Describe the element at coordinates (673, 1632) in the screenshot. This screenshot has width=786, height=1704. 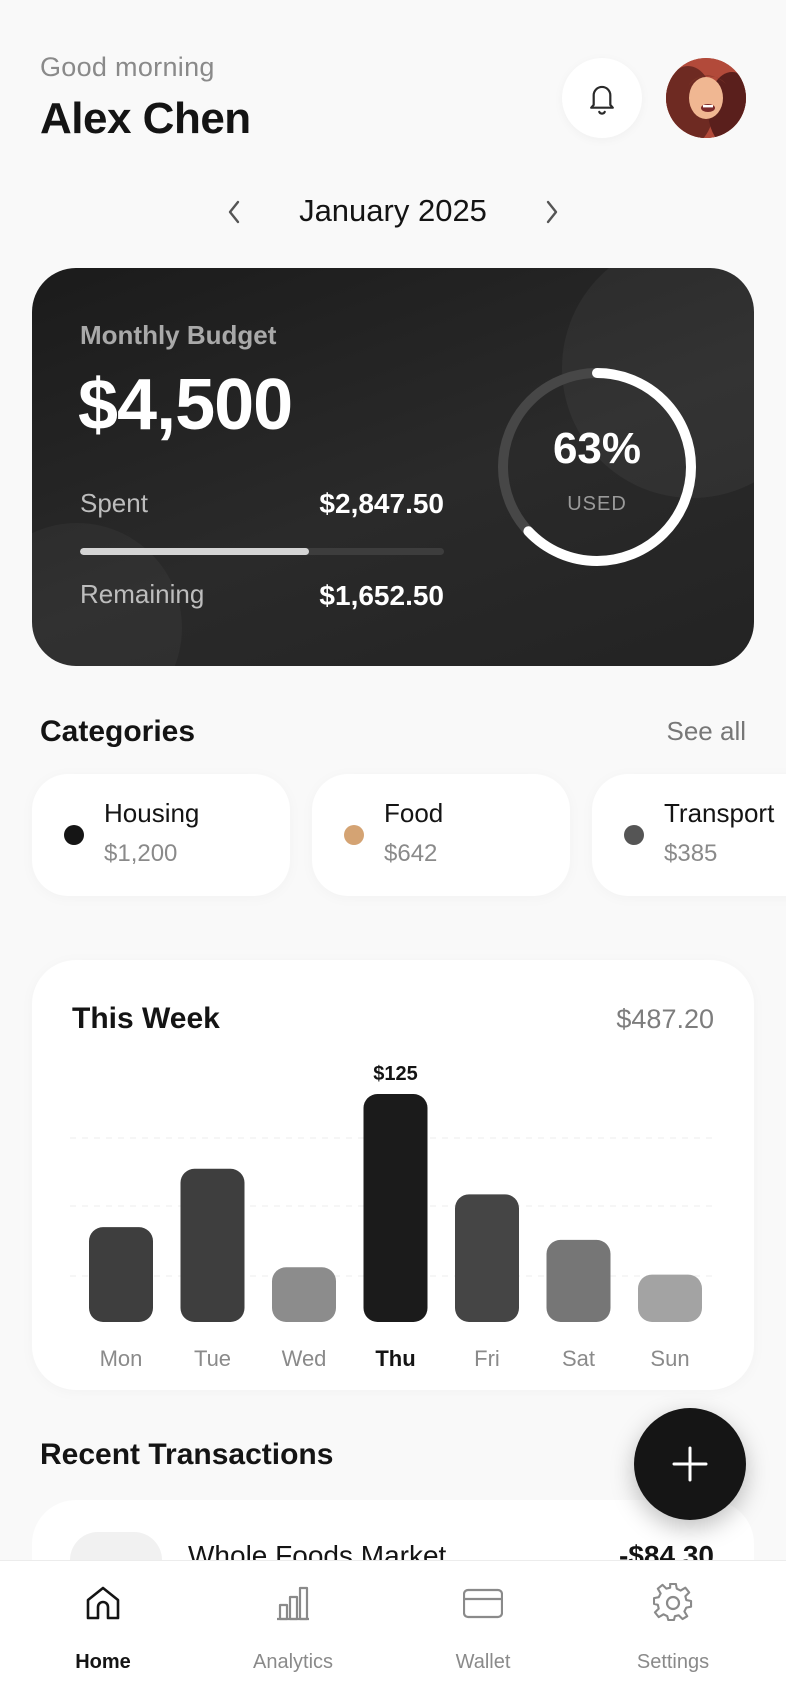
I see `nav-item-settings: Settings` at that location.